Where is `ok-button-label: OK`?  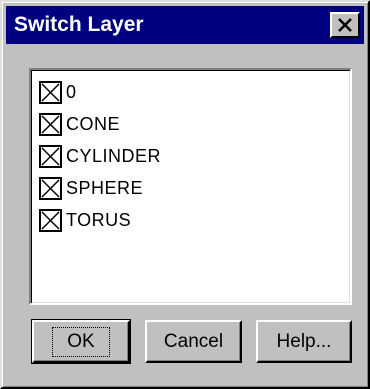 ok-button-label: OK is located at coordinates (81, 341).